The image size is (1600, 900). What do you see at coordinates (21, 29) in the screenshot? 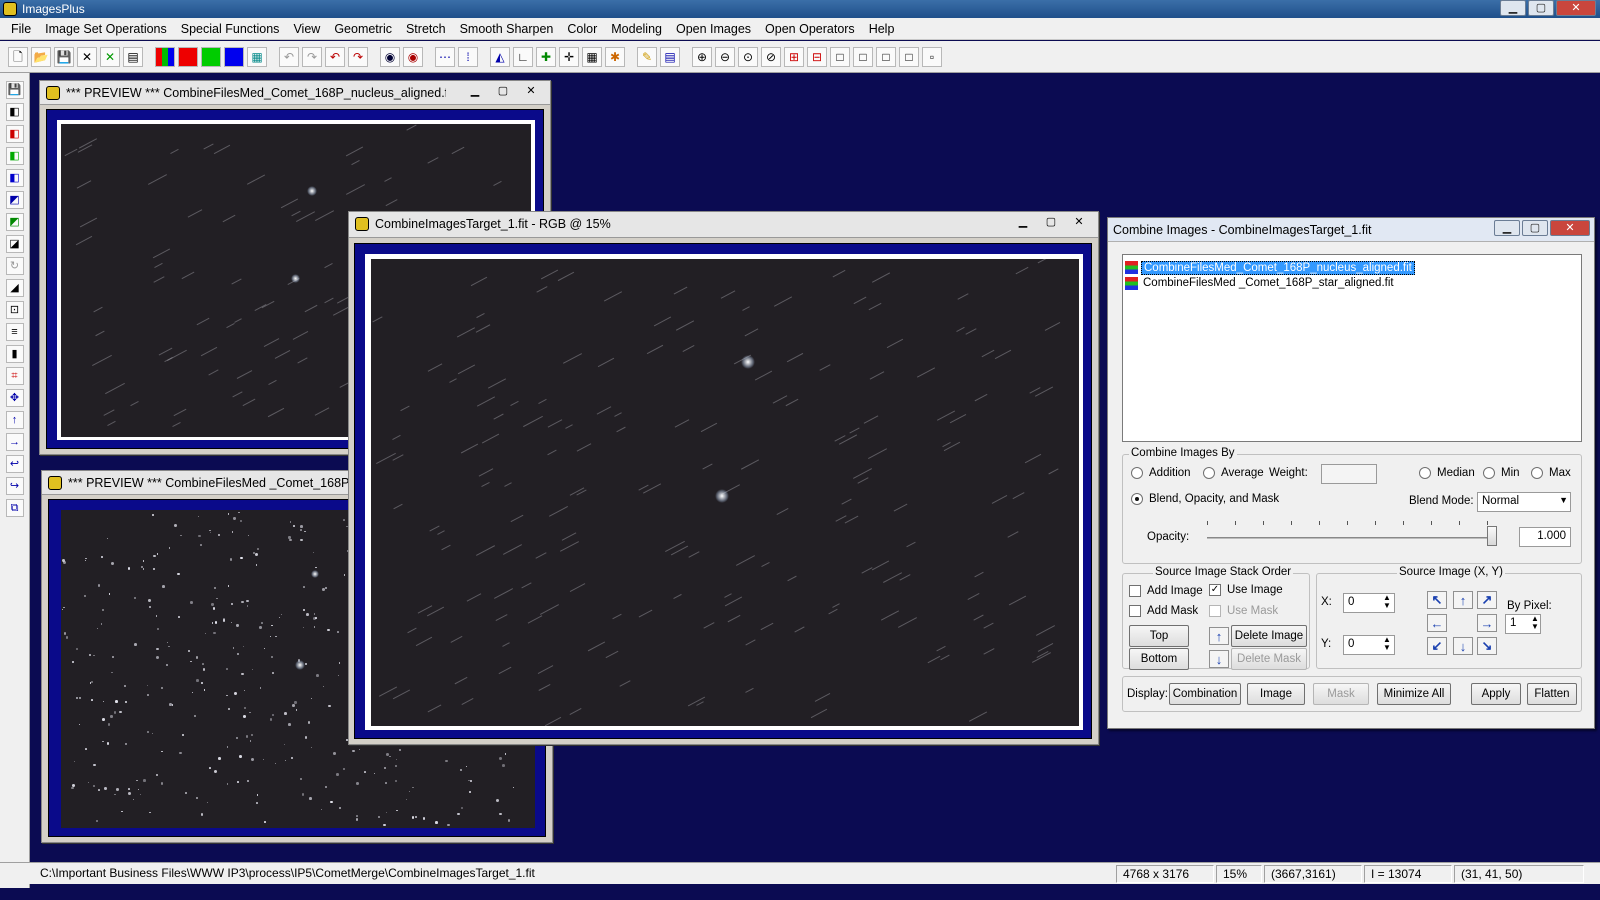
I see `menu-file: File` at bounding box center [21, 29].